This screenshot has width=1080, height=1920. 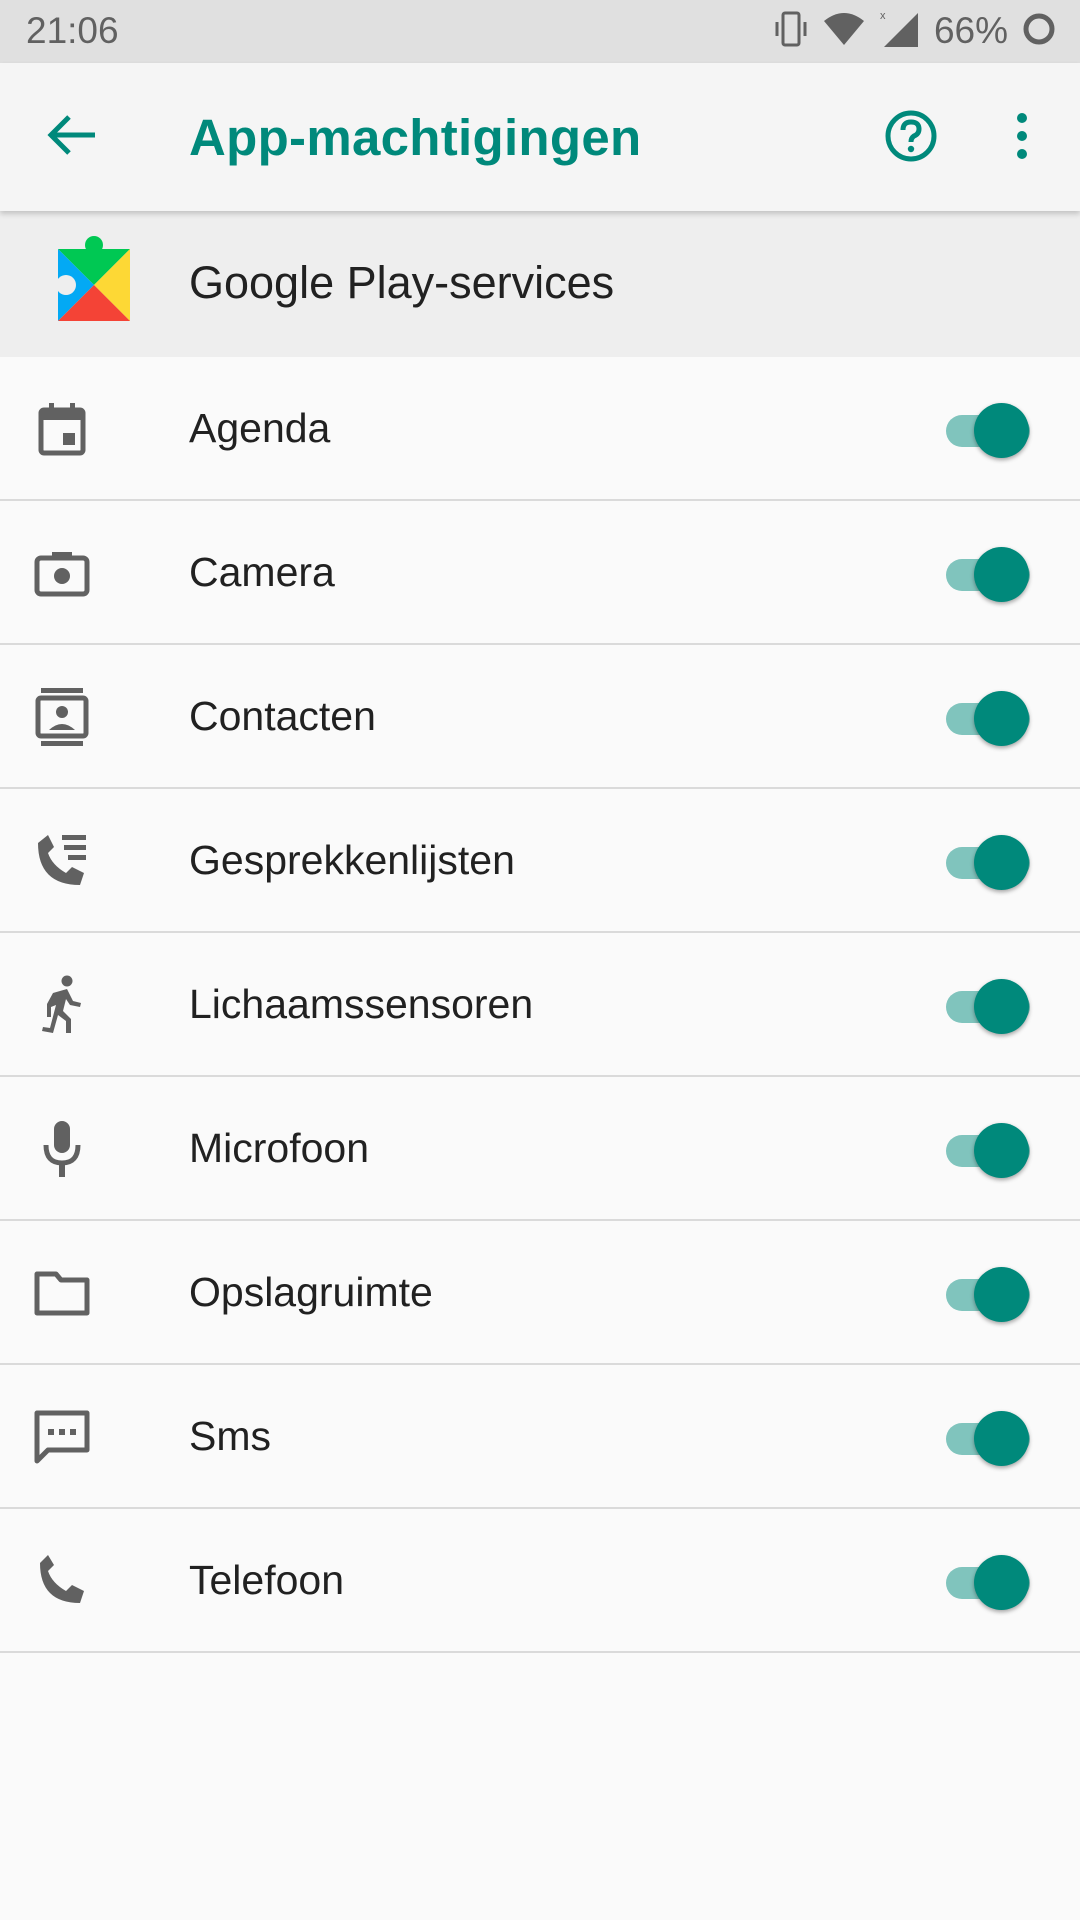 I want to click on arrow-back-icon, so click(x=72, y=137).